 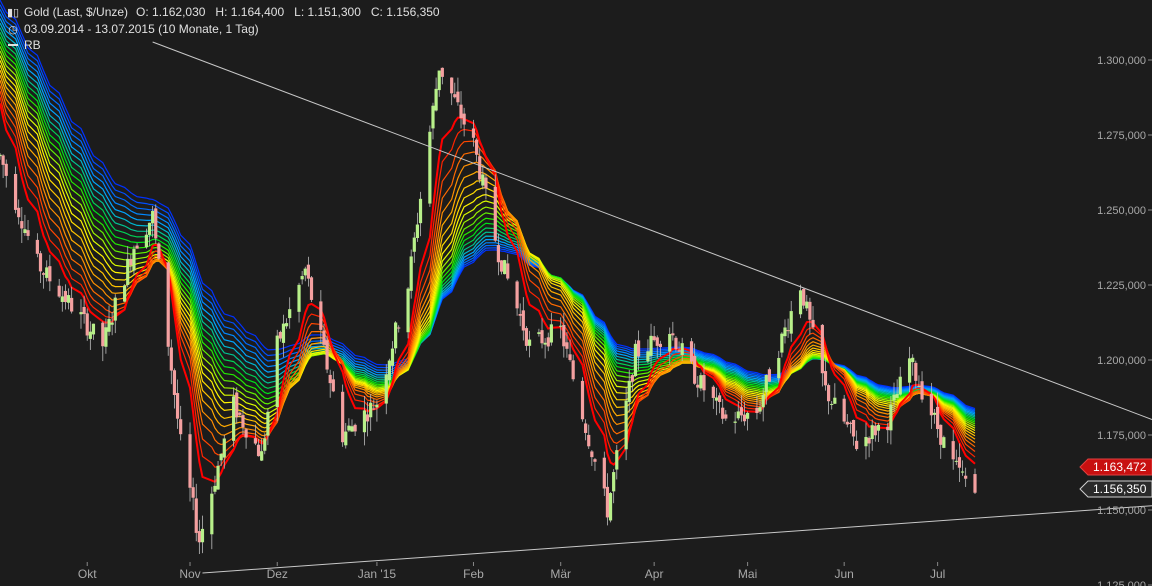 What do you see at coordinates (1121, 61) in the screenshot?
I see `y-tick-label: 1.300,000` at bounding box center [1121, 61].